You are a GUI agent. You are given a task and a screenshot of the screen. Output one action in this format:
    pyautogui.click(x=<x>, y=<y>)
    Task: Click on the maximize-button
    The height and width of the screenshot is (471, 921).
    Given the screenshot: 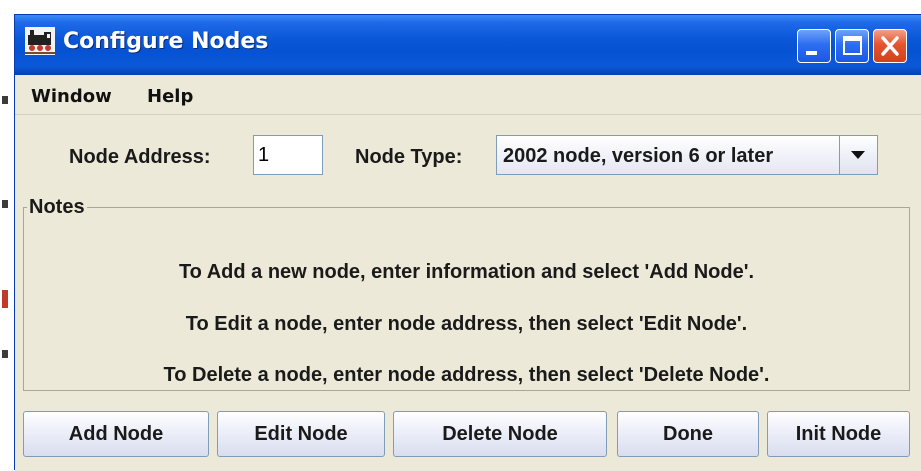 What is the action you would take?
    pyautogui.click(x=852, y=46)
    